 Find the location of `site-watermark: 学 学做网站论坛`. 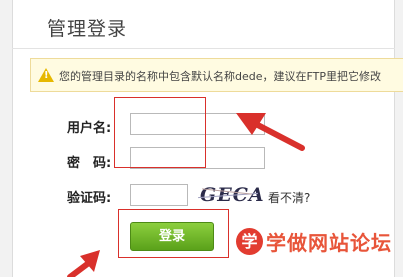

site-watermark: 学 学做网站论坛 is located at coordinates (314, 241).